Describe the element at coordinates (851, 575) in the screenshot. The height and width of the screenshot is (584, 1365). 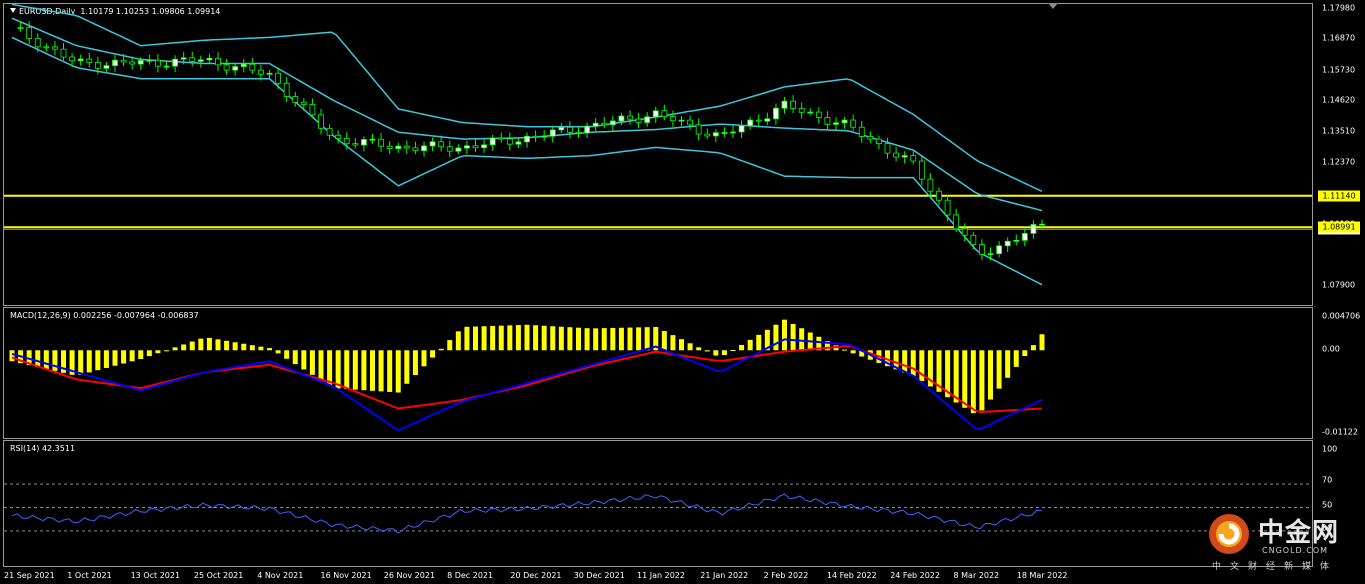
I see `time-tick: 14 Feb 2022` at that location.